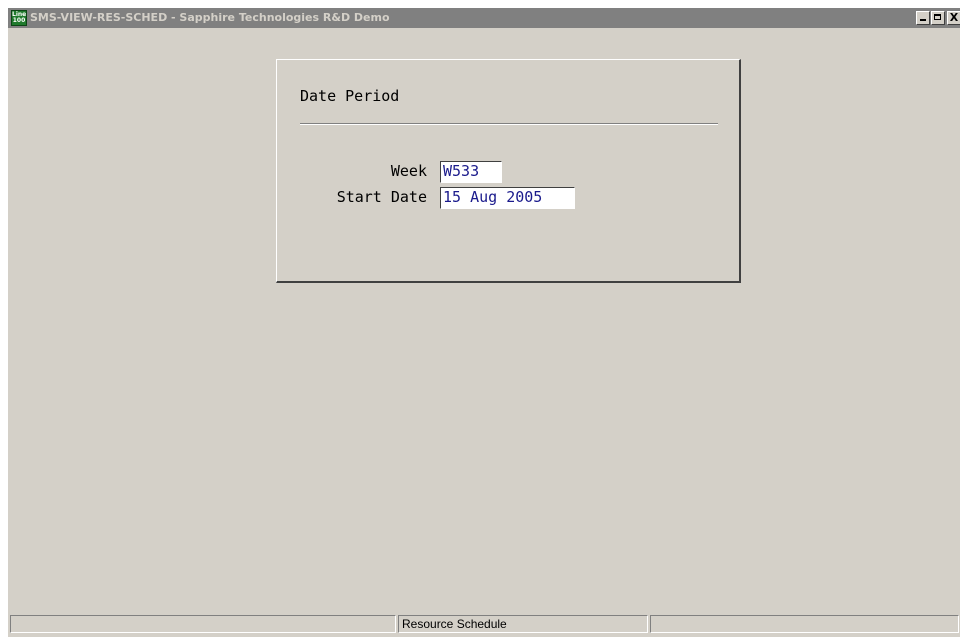  What do you see at coordinates (953, 18) in the screenshot?
I see `close-icon: X` at bounding box center [953, 18].